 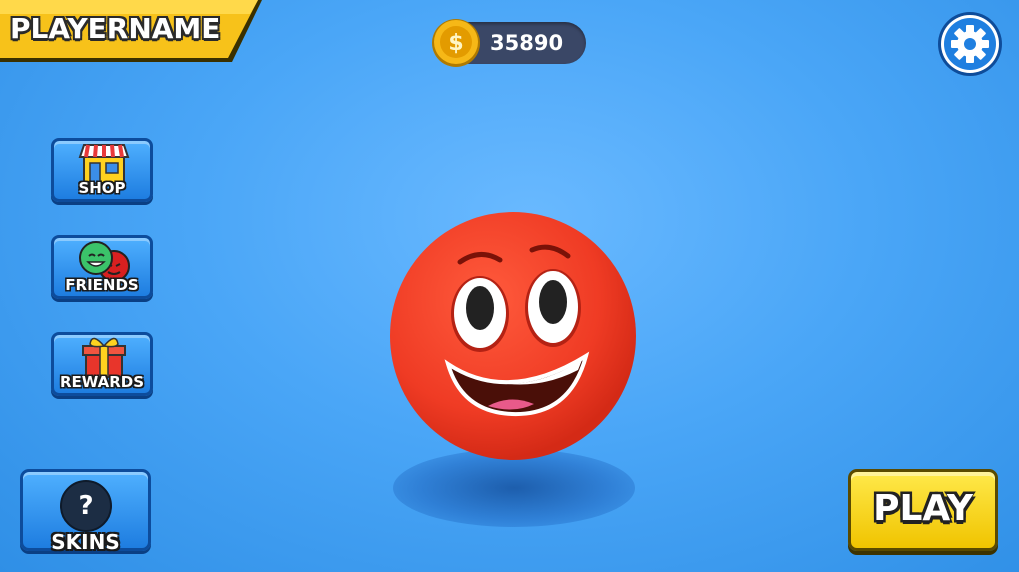 What do you see at coordinates (102, 170) in the screenshot?
I see `shop-button: SHOP` at bounding box center [102, 170].